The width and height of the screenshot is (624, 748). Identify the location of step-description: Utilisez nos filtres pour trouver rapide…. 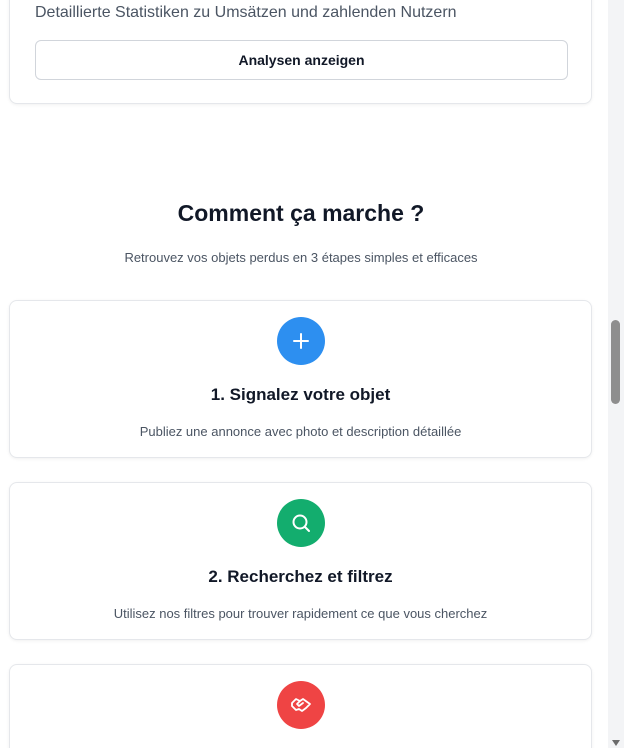
(300, 613).